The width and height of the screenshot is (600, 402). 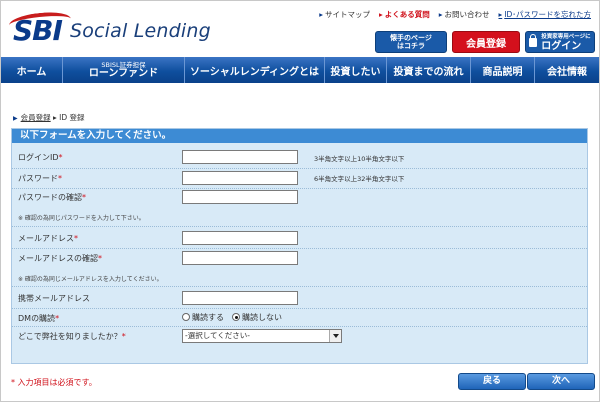 What do you see at coordinates (72, 336) in the screenshot?
I see `source-label: どこで弊社を知りましたか？*` at bounding box center [72, 336].